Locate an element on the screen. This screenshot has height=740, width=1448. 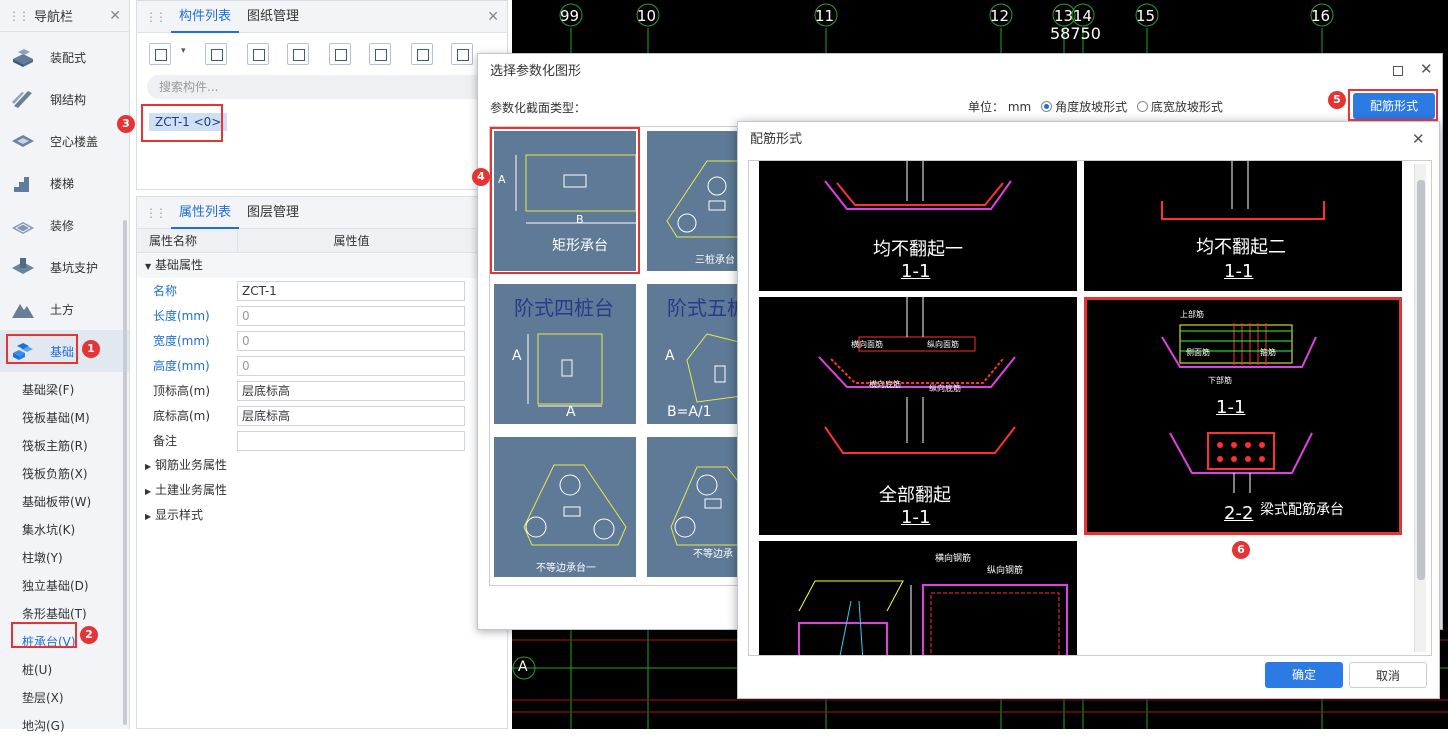
radio-angle-slope is located at coordinates (1047, 106).